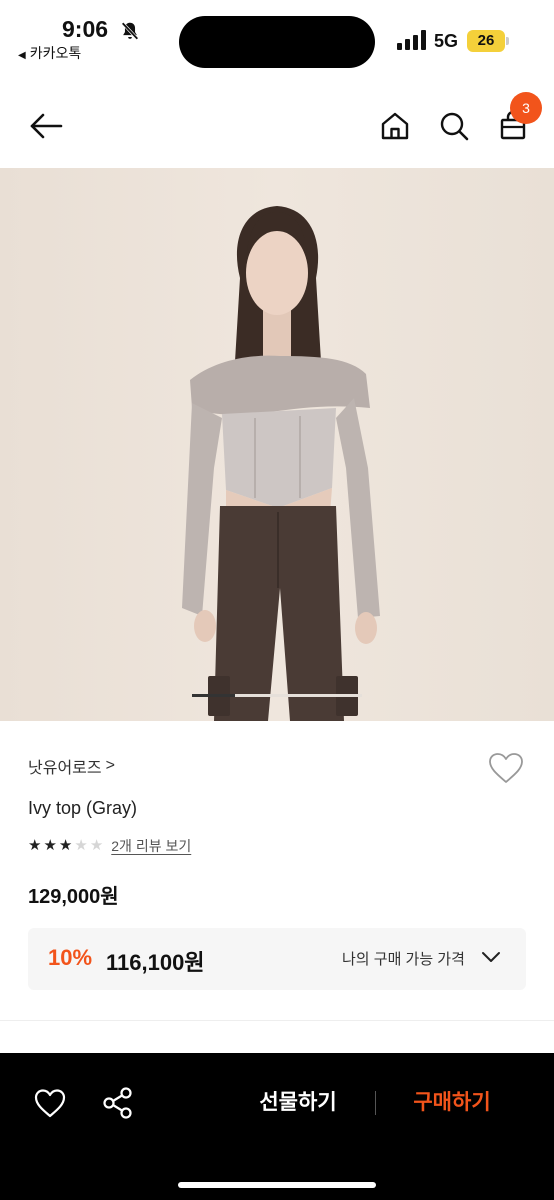 The height and width of the screenshot is (1200, 554). What do you see at coordinates (526, 108) in the screenshot?
I see `cart-count-badge: 3` at bounding box center [526, 108].